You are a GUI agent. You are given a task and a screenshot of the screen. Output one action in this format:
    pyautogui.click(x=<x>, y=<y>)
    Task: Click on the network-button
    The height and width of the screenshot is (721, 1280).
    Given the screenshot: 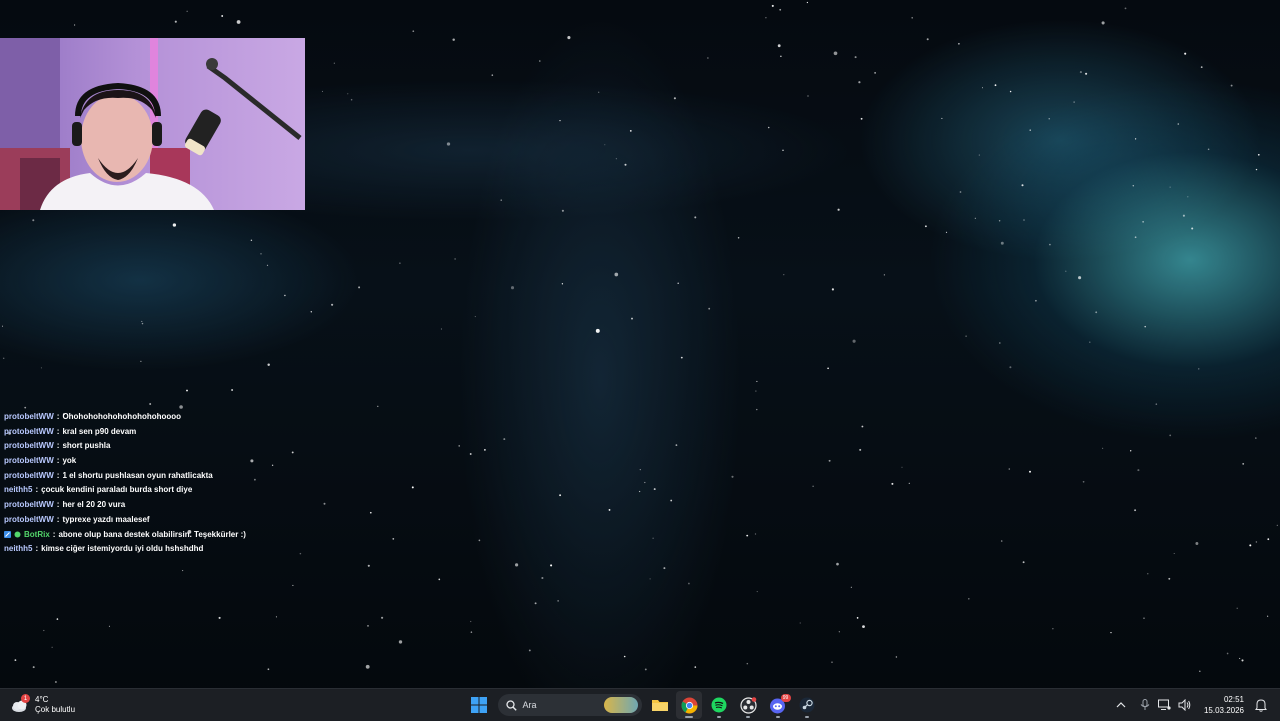 What is the action you would take?
    pyautogui.click(x=1165, y=705)
    